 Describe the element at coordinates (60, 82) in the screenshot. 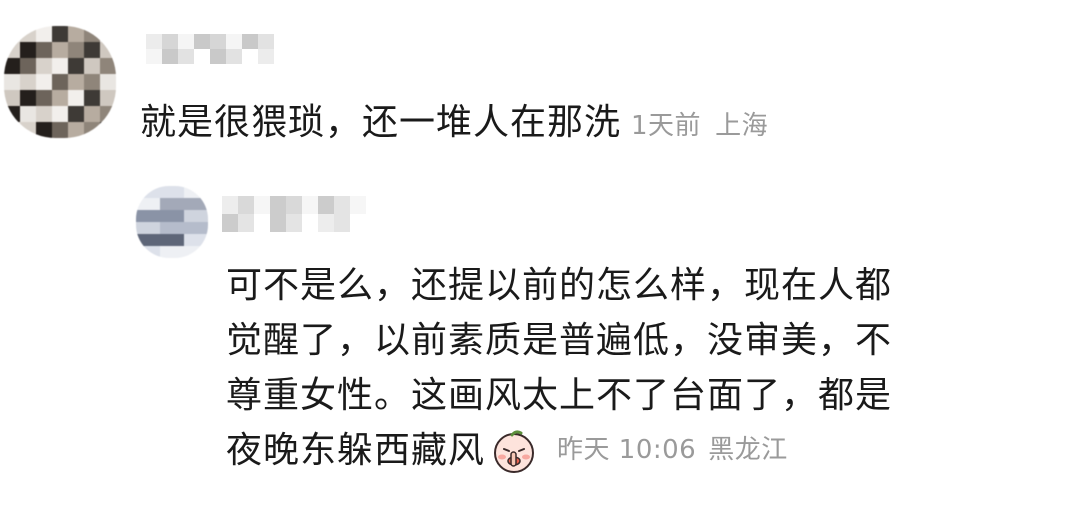

I see `commenter-avatar` at that location.